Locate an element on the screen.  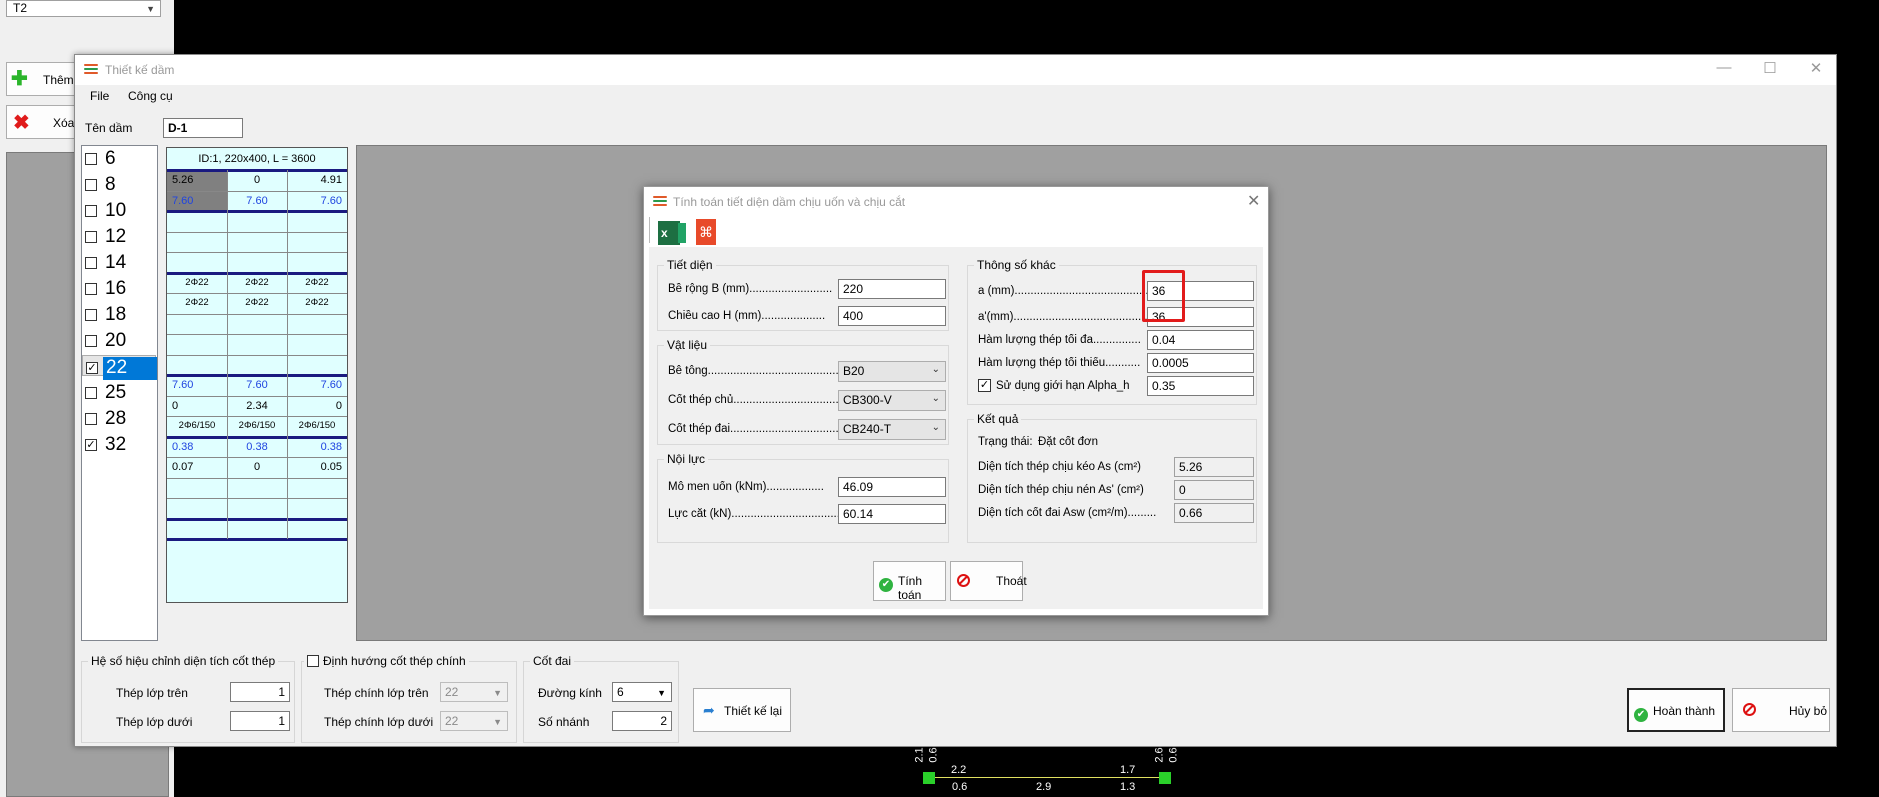
shear-input: 60.14 is located at coordinates (892, 514).